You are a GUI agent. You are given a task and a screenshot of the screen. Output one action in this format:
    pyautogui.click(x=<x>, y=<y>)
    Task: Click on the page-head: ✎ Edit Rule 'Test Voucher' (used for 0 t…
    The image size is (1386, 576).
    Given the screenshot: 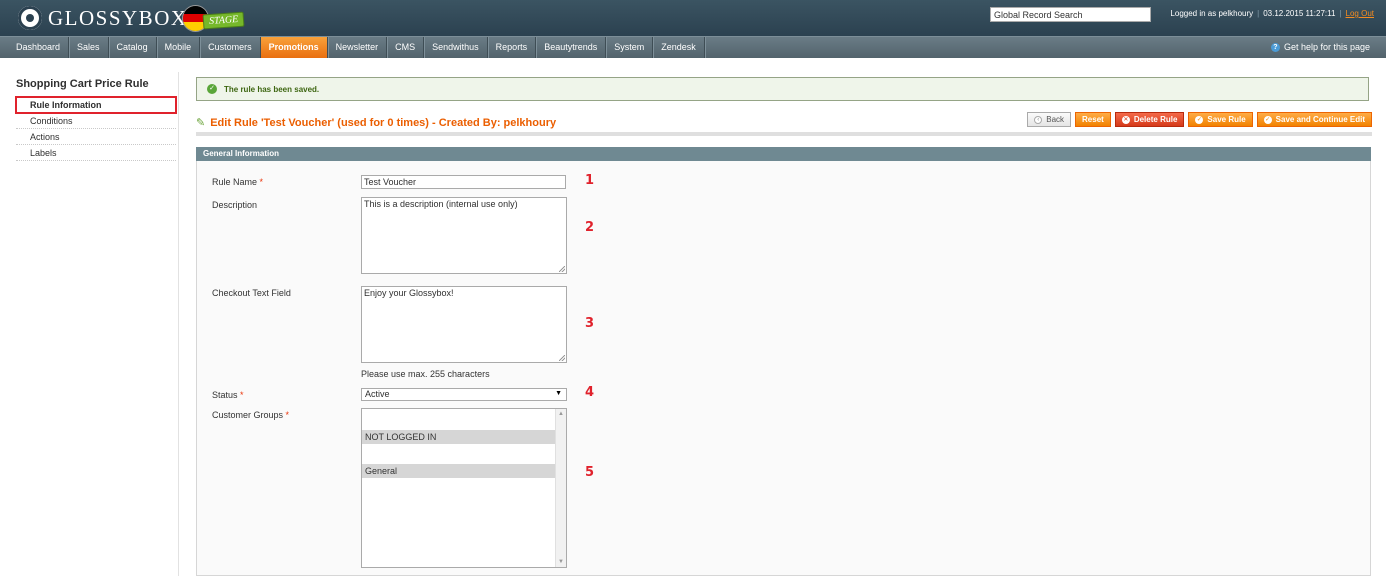 What is the action you would take?
    pyautogui.click(x=784, y=124)
    